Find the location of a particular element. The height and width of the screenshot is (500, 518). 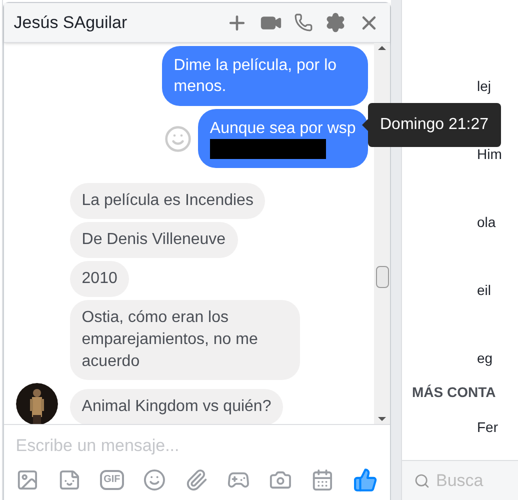

search-input: Busca is located at coordinates (471, 481).